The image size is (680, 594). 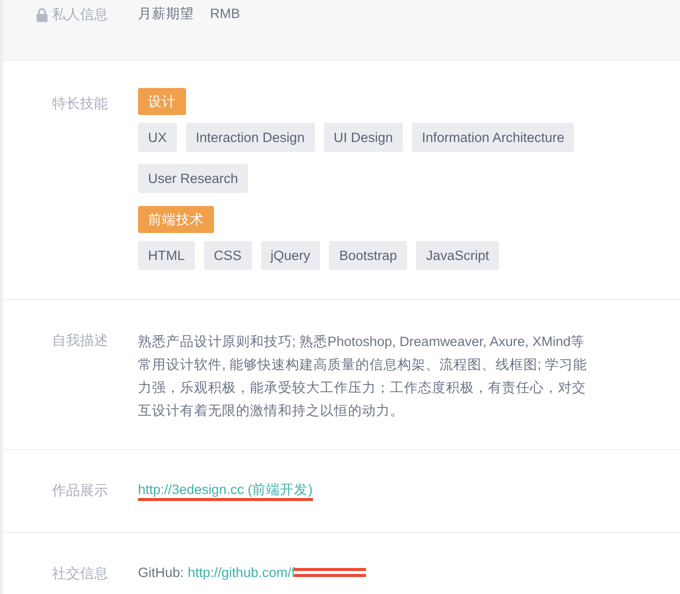 I want to click on info-text: RMB, so click(x=225, y=14).